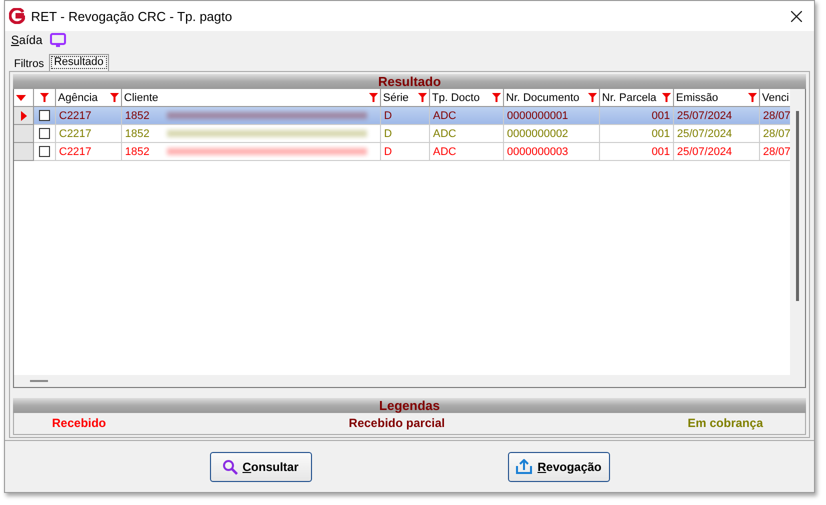  I want to click on action-button: Revogação, so click(559, 467).